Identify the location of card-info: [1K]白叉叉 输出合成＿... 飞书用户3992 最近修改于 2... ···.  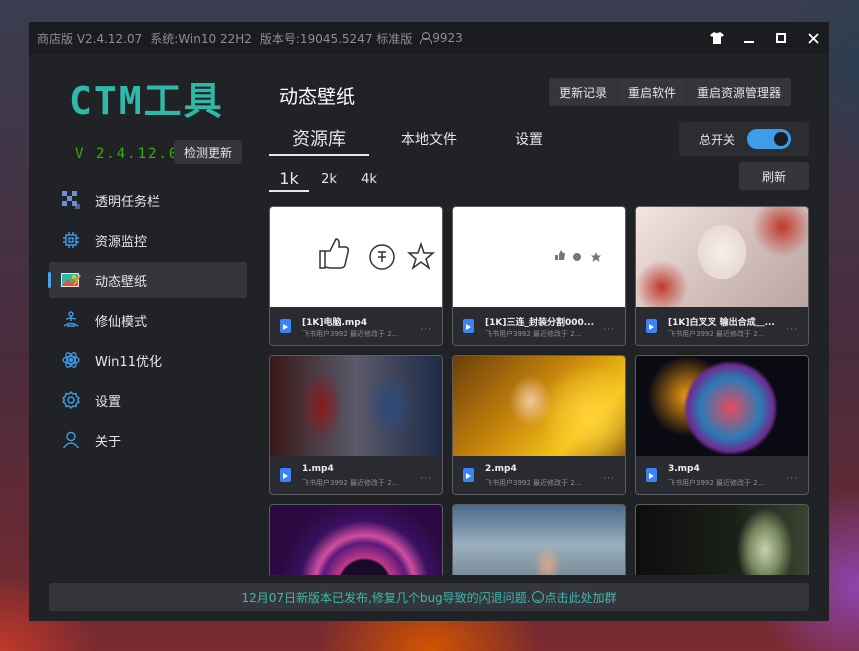
(722, 326).